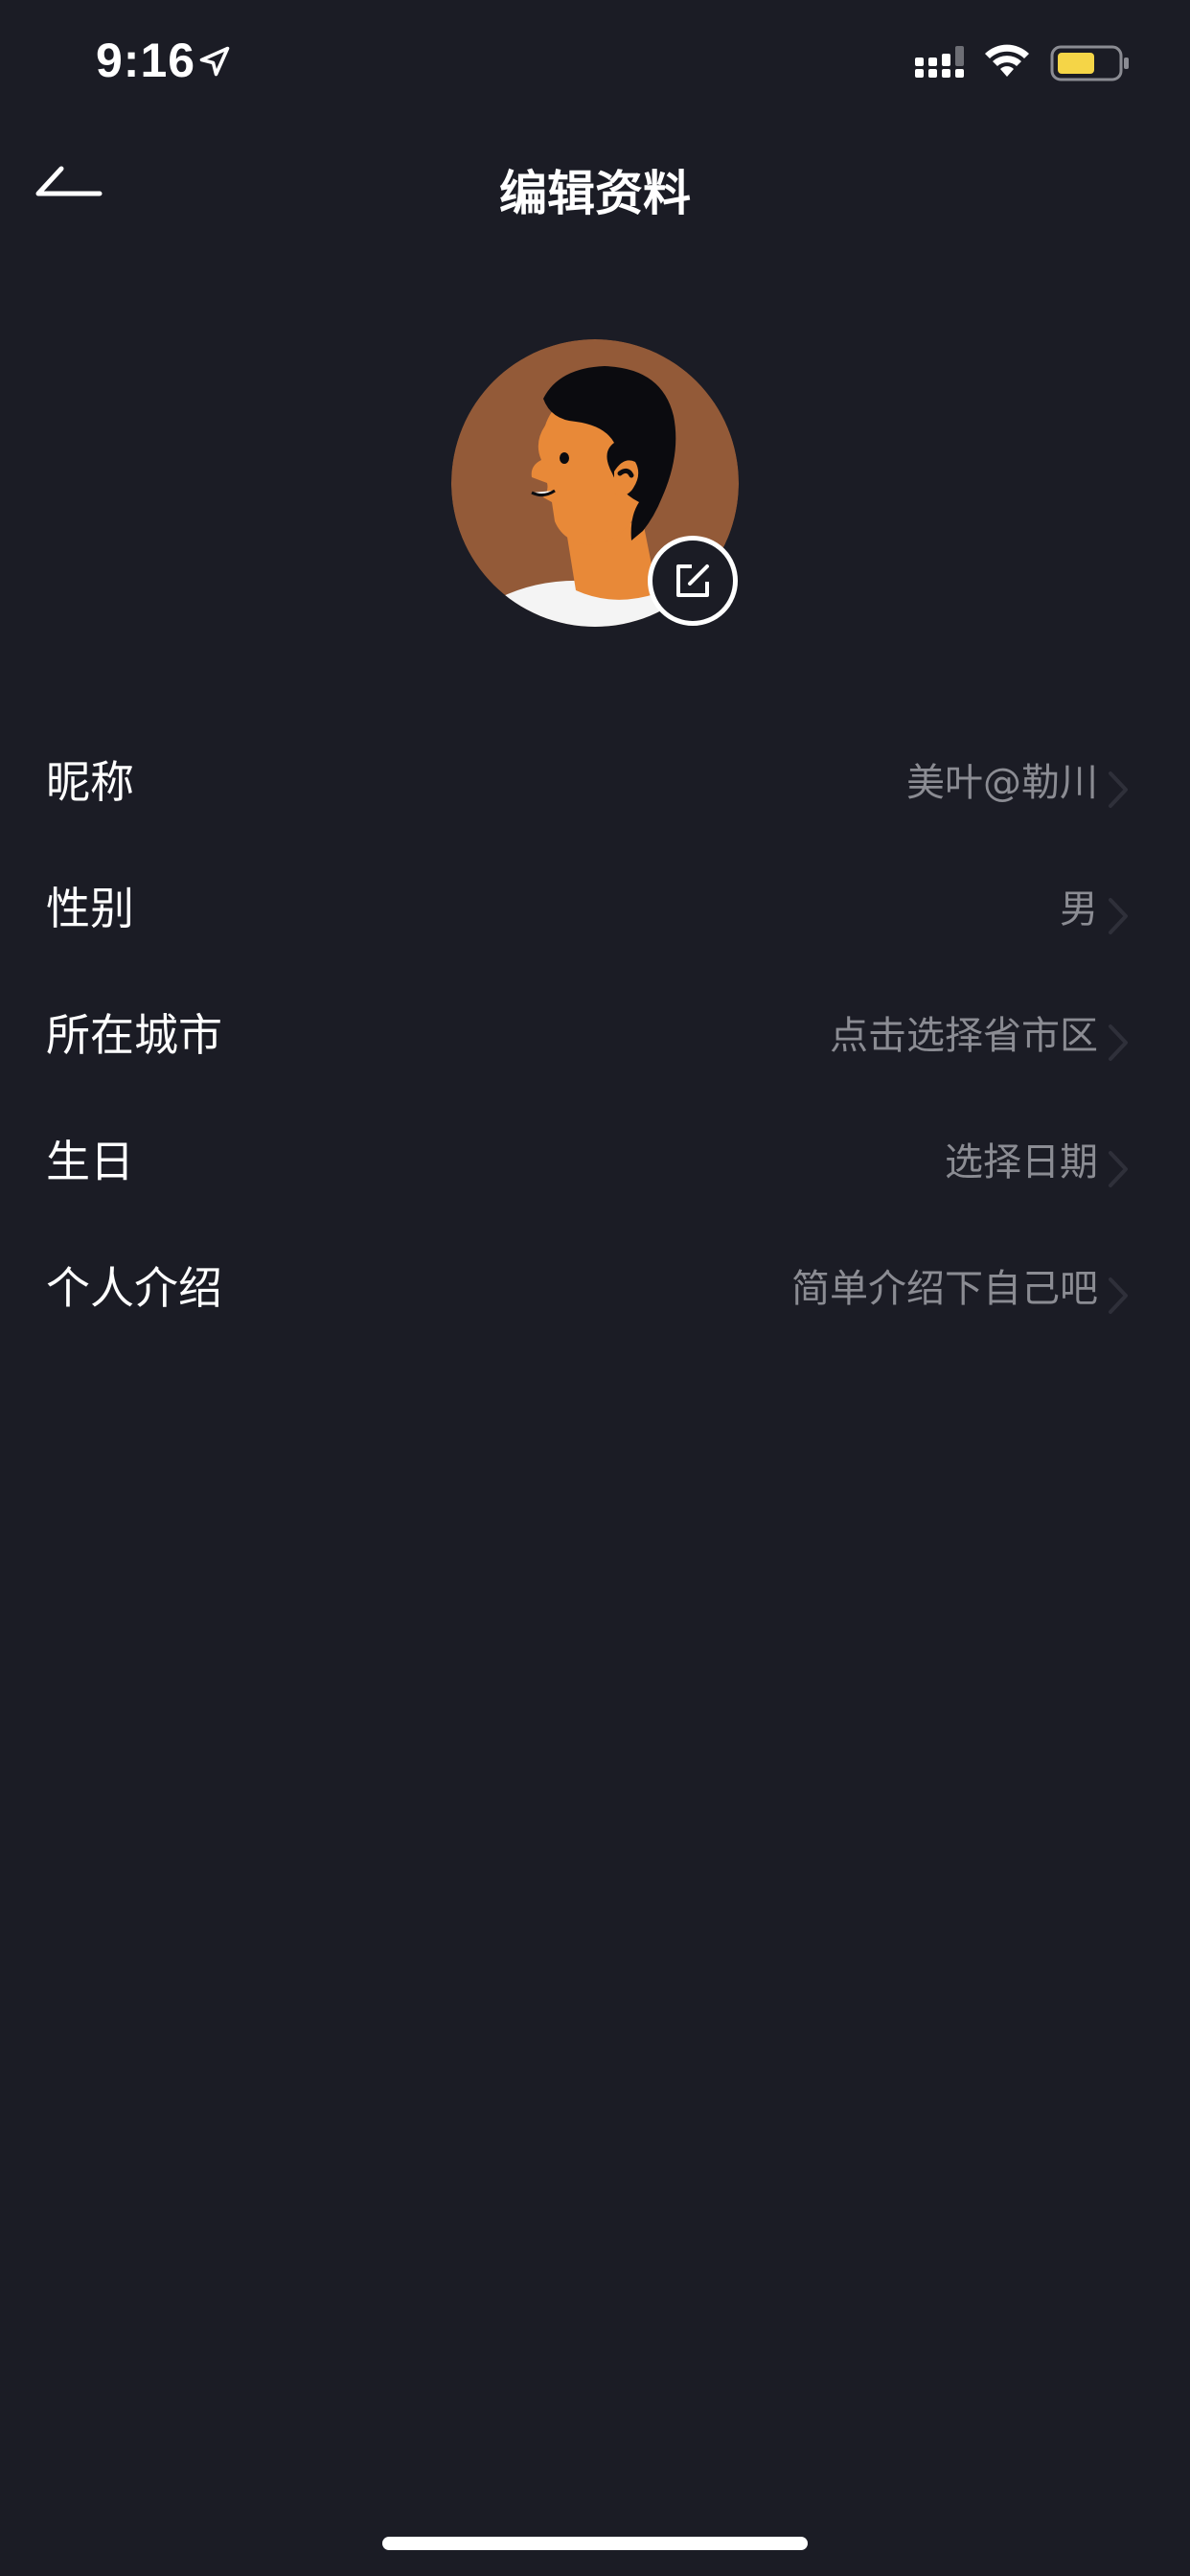 Image resolution: width=1190 pixels, height=2576 pixels. What do you see at coordinates (1090, 63) in the screenshot?
I see `battery-icon` at bounding box center [1090, 63].